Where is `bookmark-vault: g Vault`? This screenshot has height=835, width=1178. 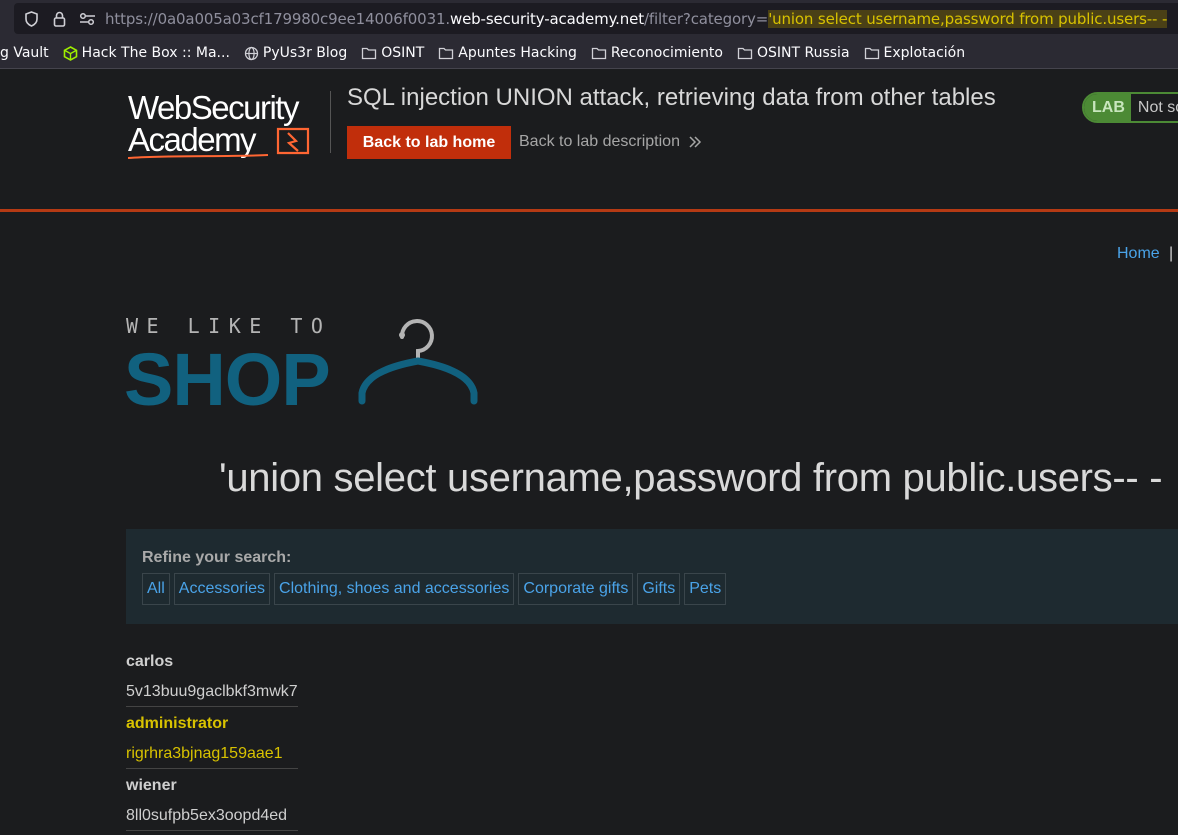
bookmark-vault: g Vault is located at coordinates (24, 53).